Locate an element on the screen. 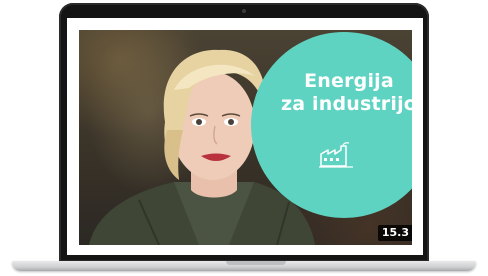  factory-icon is located at coordinates (336, 155).